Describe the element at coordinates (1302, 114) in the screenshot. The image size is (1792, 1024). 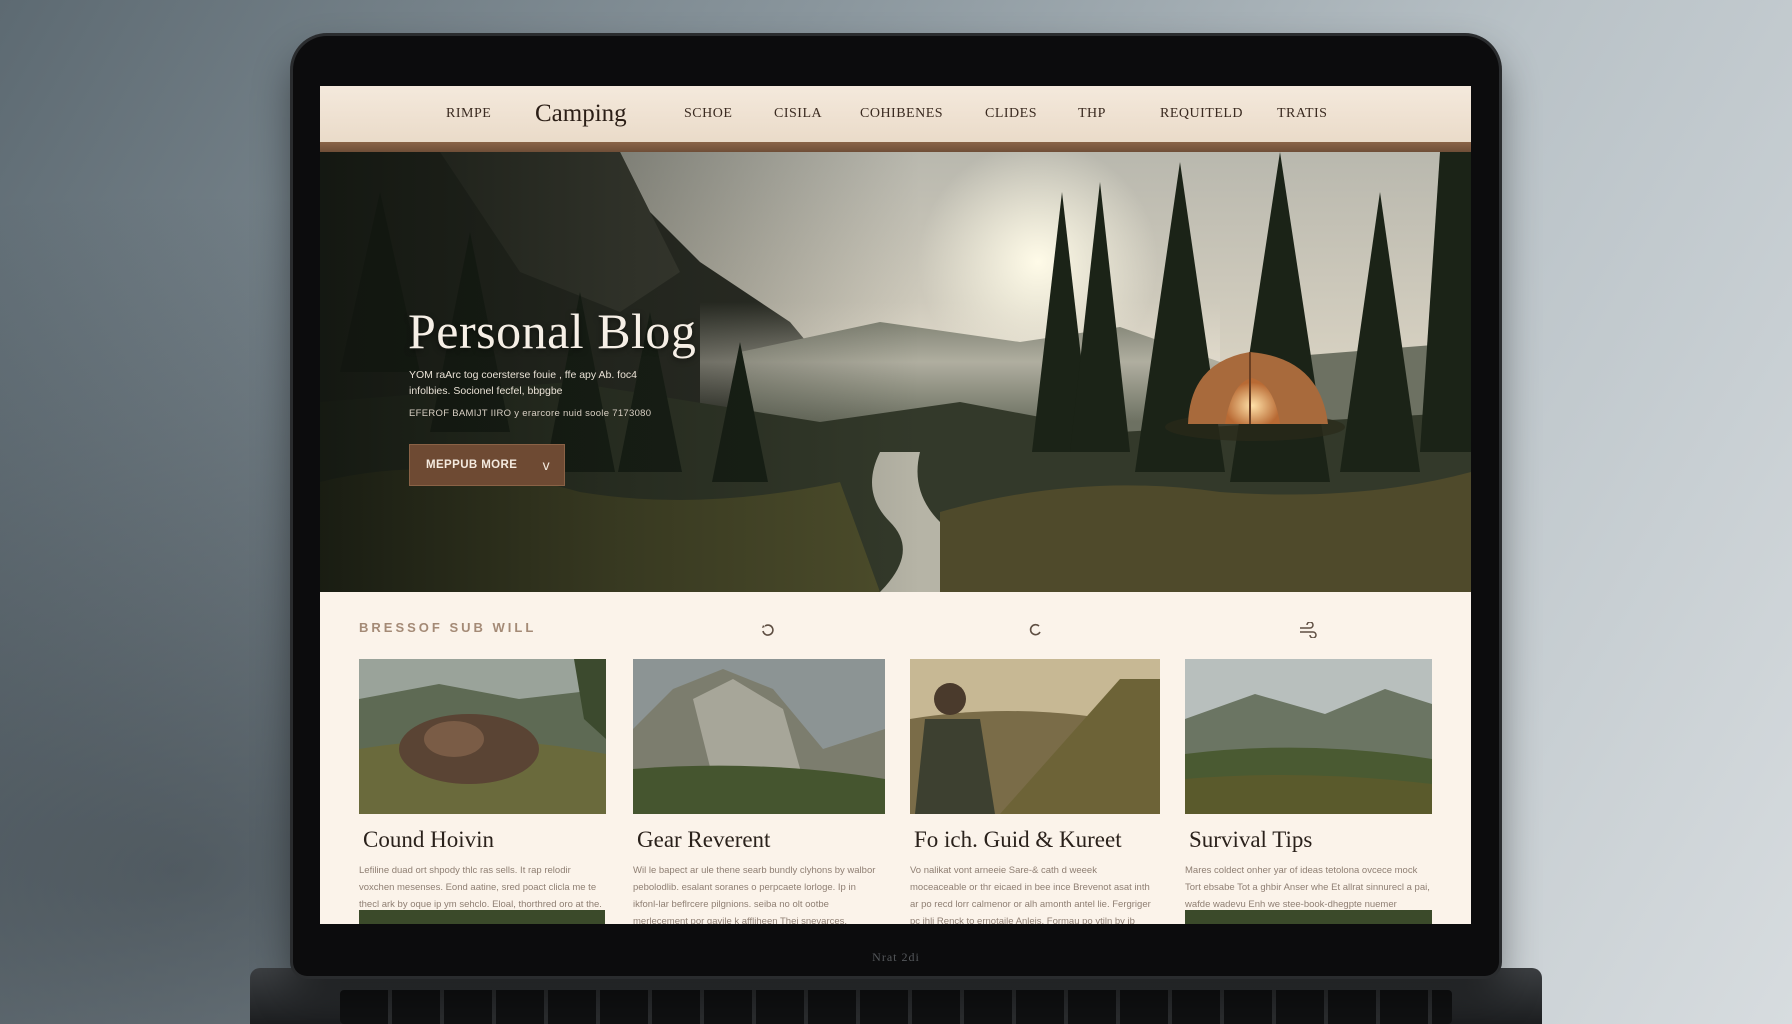
I see `nav-item-tratis: TRATIS` at that location.